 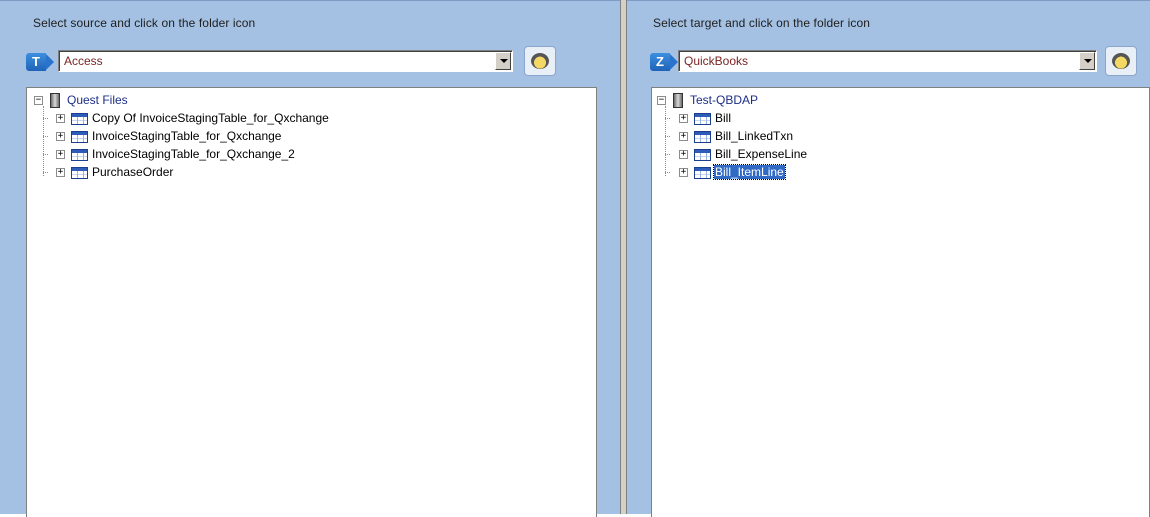 What do you see at coordinates (83, 61) in the screenshot?
I see `source-dropdown-value: Access` at bounding box center [83, 61].